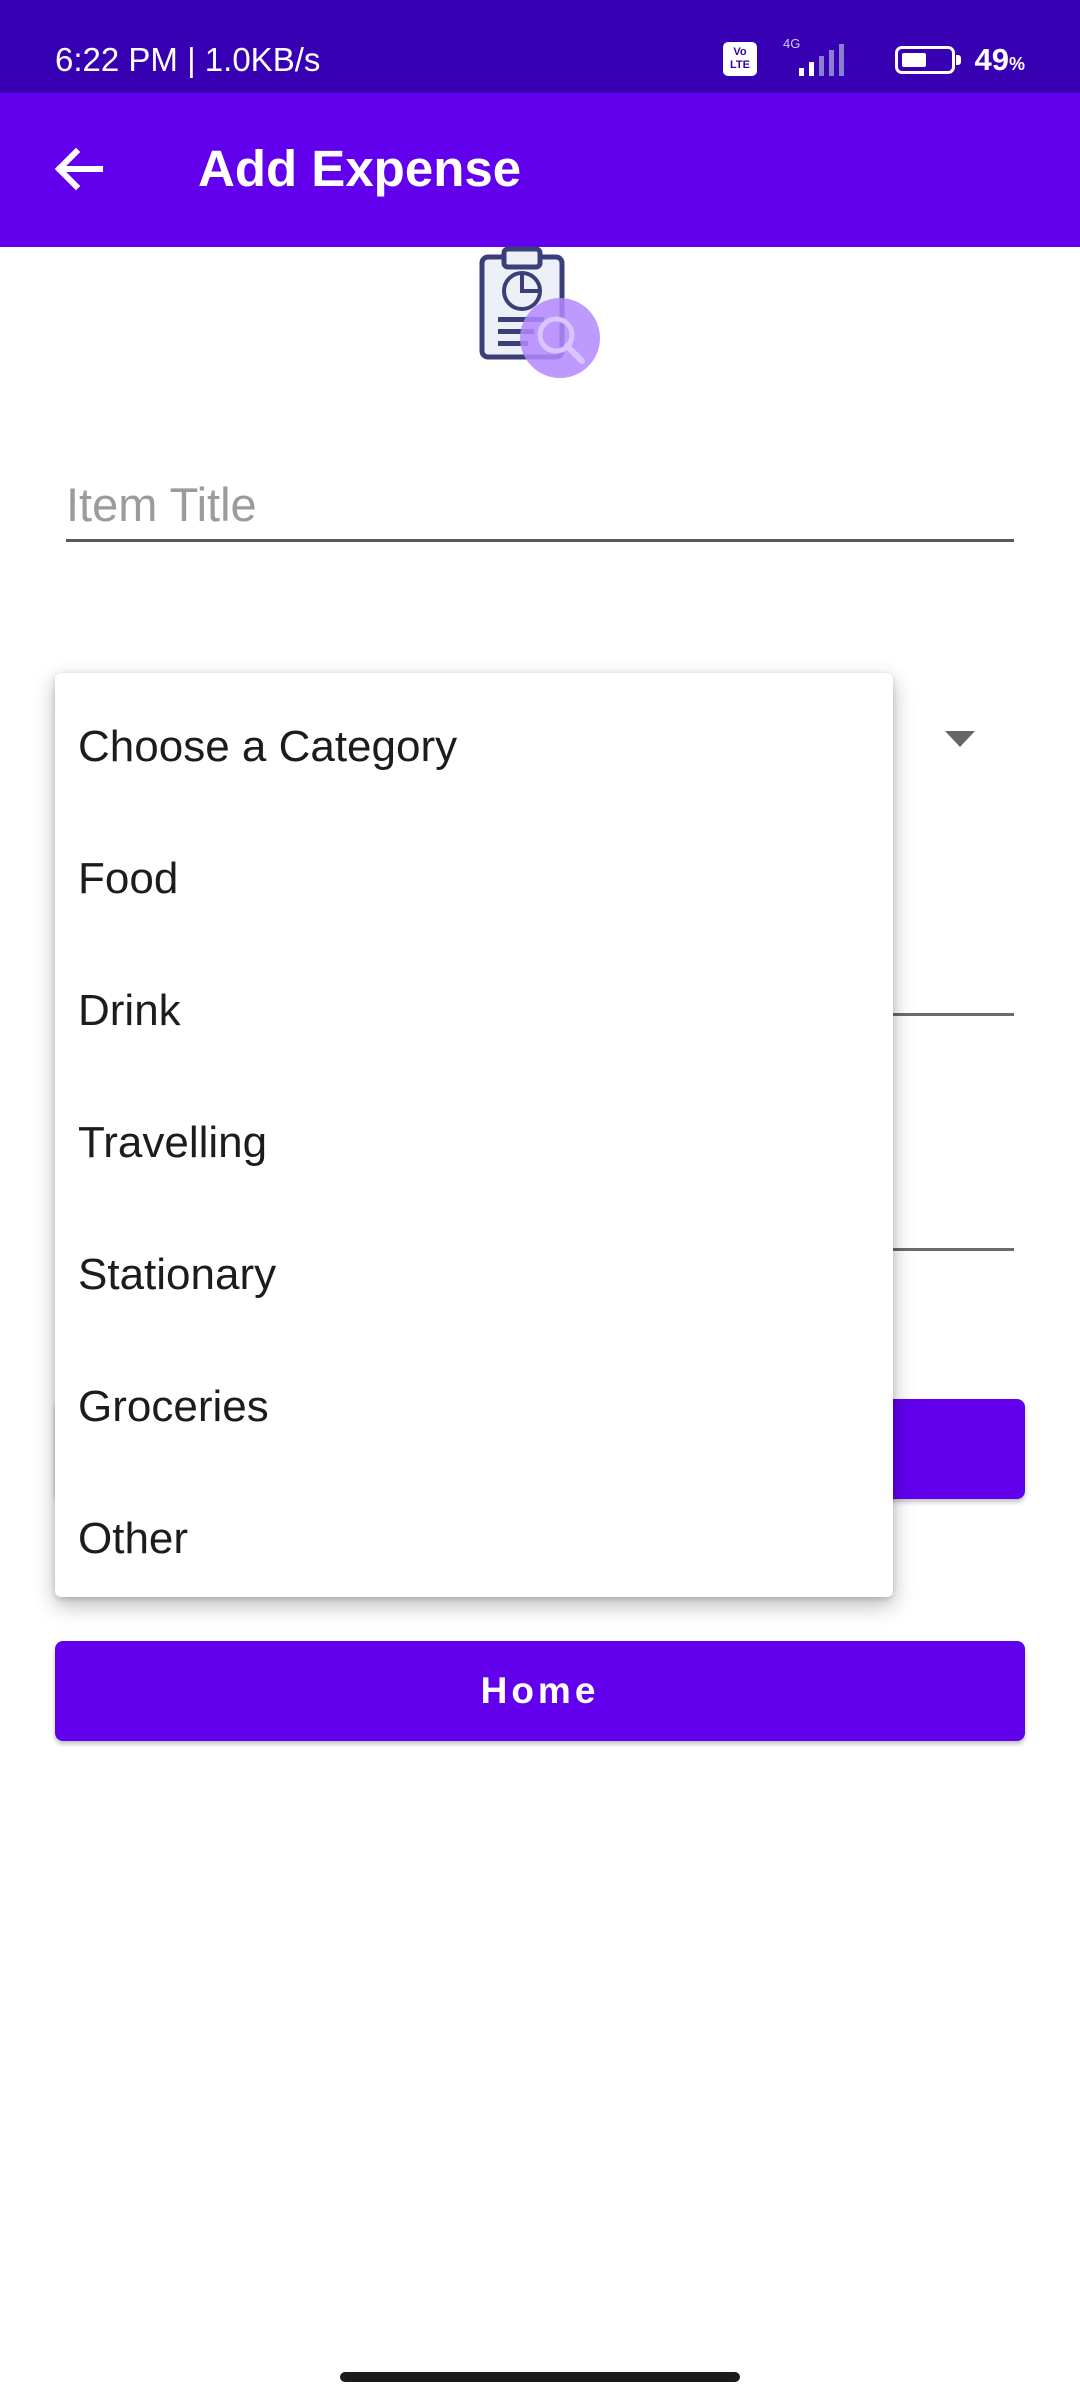 Image resolution: width=1080 pixels, height=2400 pixels. What do you see at coordinates (539, 312) in the screenshot?
I see `expense-report-icon` at bounding box center [539, 312].